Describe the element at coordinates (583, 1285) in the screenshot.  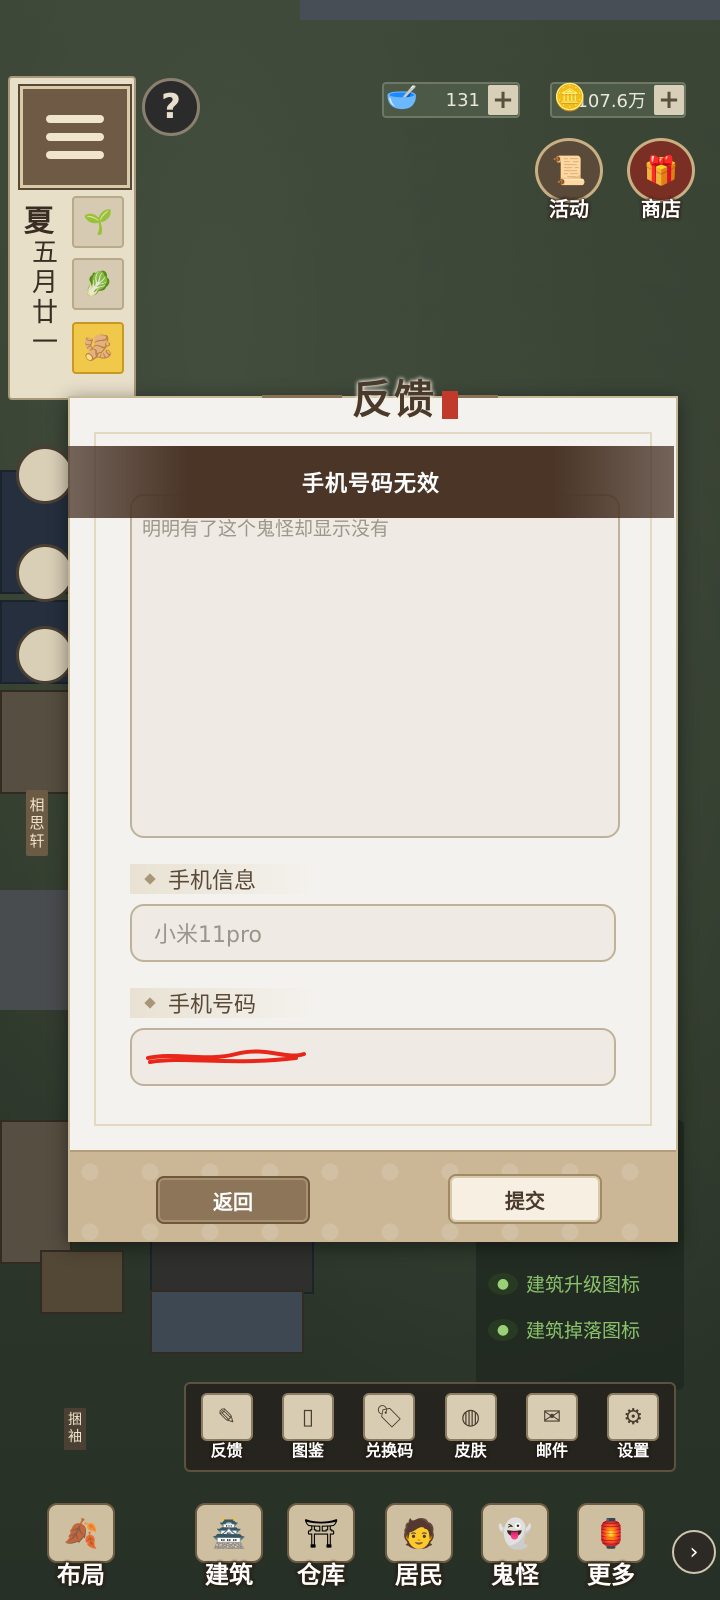
I see `toggle-label: 建筑升级图标` at that location.